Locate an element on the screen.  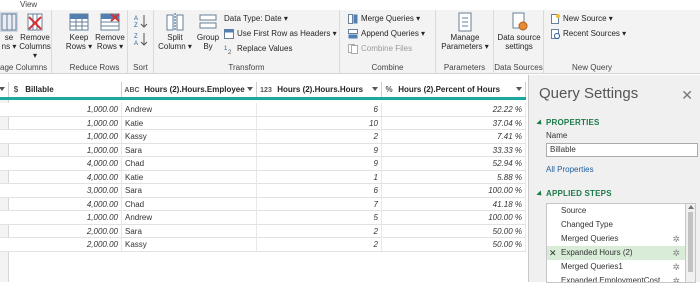
applied-step: Merged Queries1 ✲ is located at coordinates (616, 267).